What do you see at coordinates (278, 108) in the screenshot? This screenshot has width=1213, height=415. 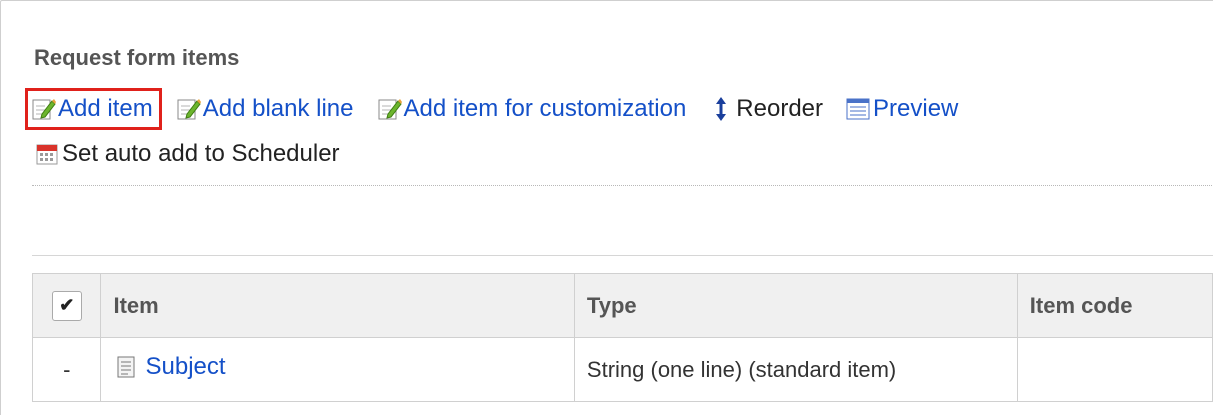 I see `add-blank-line-label: Add blank line` at bounding box center [278, 108].